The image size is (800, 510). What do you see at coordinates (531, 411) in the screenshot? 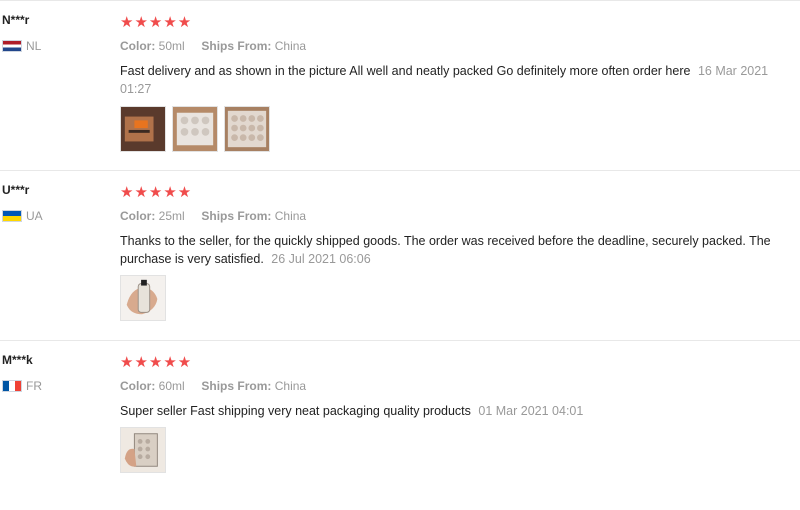
I see `review-date: 01 Mar 2021 04:01` at bounding box center [531, 411].